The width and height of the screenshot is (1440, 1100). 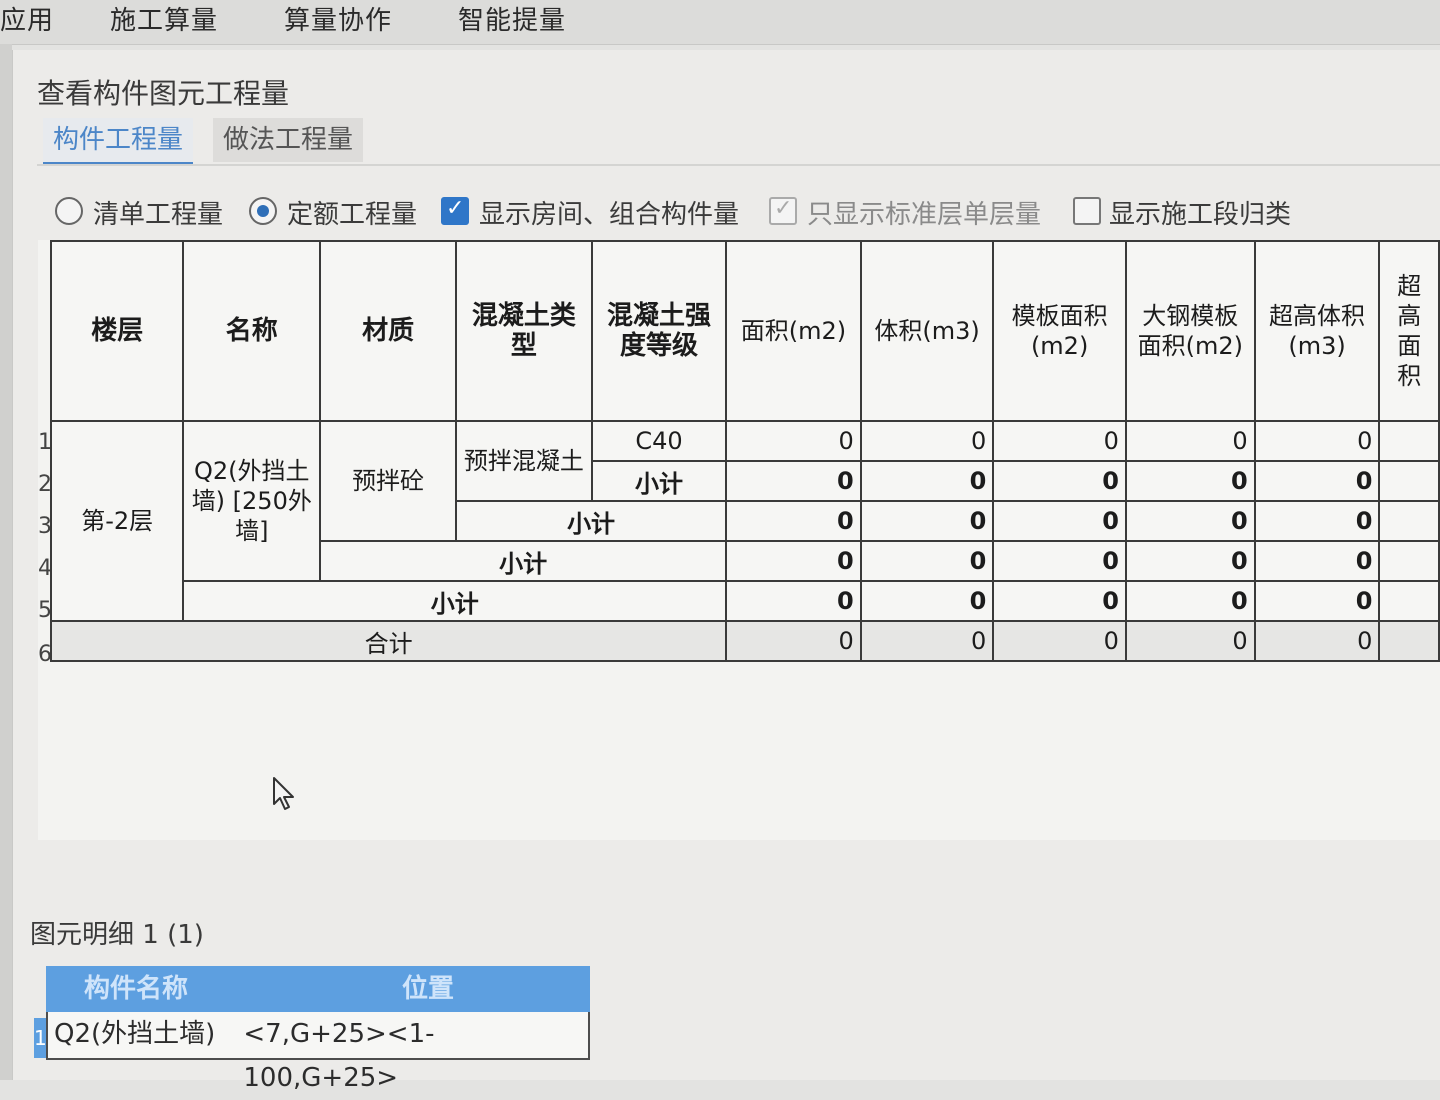 I want to click on row-number: 6, so click(x=45, y=654).